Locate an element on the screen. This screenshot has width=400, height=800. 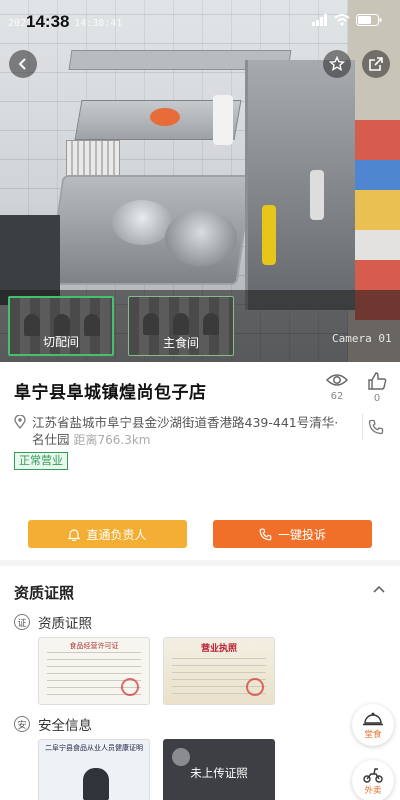
distance-text: 距离766.3km is located at coordinates (112, 440).